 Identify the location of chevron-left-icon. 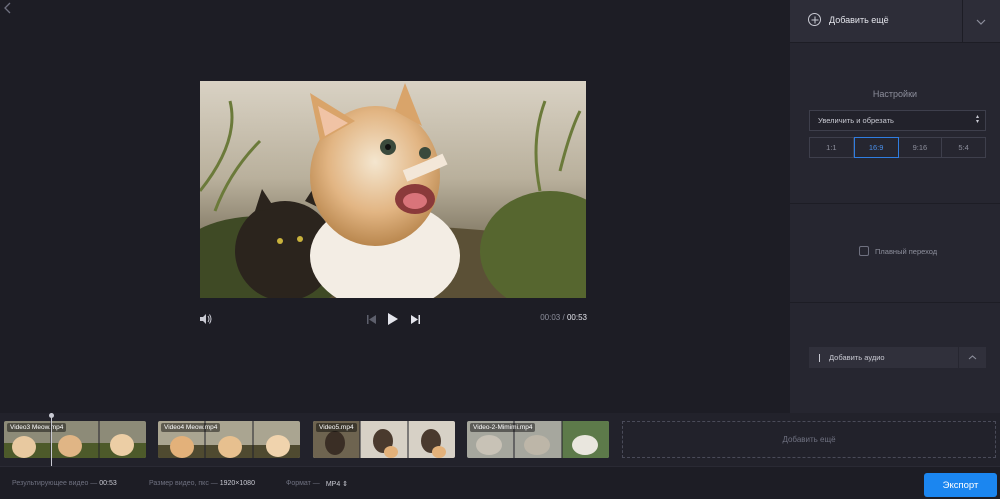
(7, 8).